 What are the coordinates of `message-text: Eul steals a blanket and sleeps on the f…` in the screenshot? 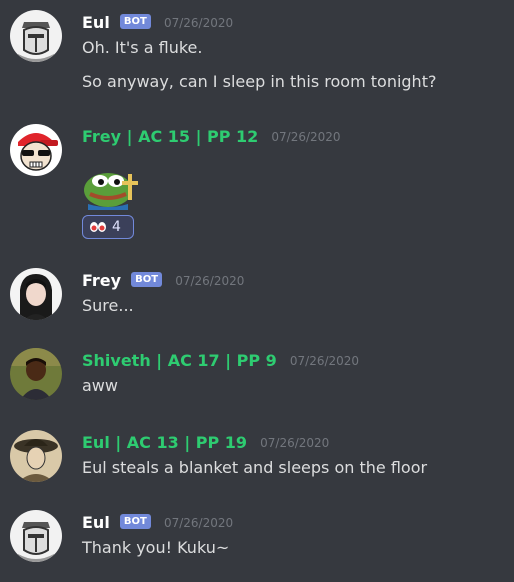 It's located at (255, 467).